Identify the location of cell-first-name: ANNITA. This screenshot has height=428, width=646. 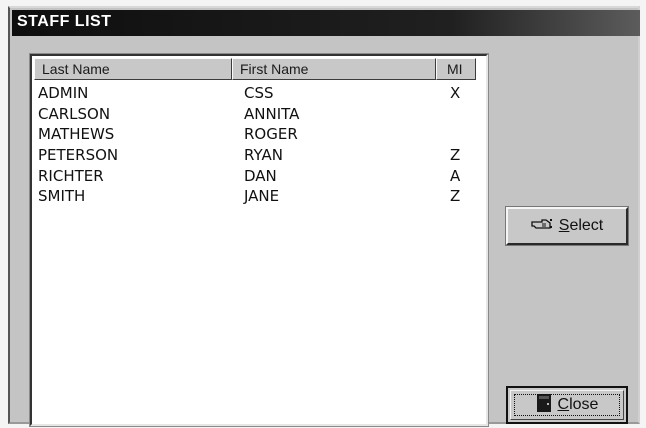
(272, 113).